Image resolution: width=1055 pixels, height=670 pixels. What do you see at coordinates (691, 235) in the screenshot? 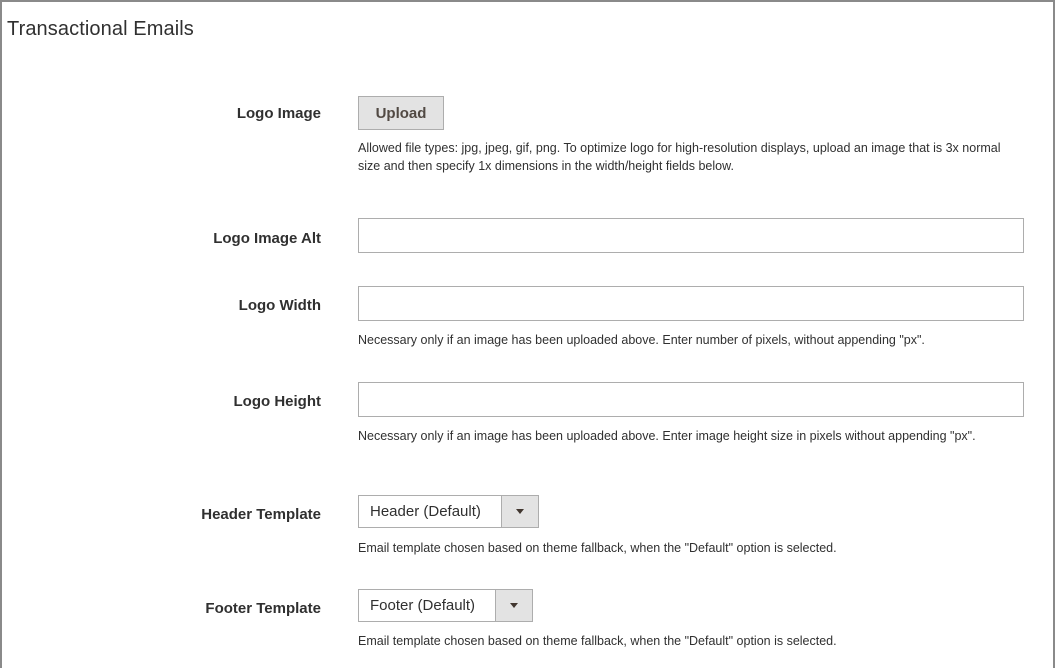
I see `logo-image-alt-input` at bounding box center [691, 235].